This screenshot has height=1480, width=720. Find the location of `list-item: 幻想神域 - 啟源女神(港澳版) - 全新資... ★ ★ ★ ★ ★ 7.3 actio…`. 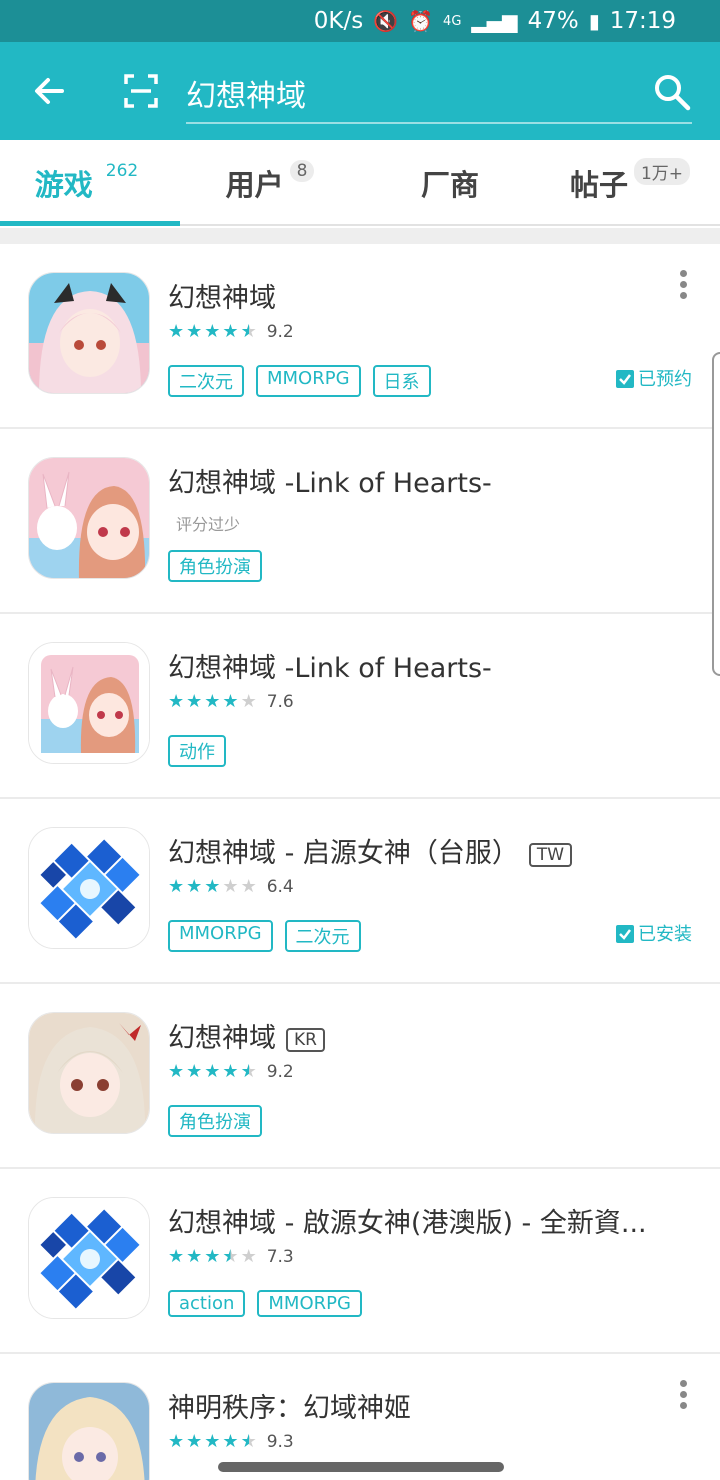

list-item: 幻想神域 - 啟源女神(港澳版) - 全新資... ★ ★ ★ ★ ★ 7.3 actio… is located at coordinates (360, 1261).